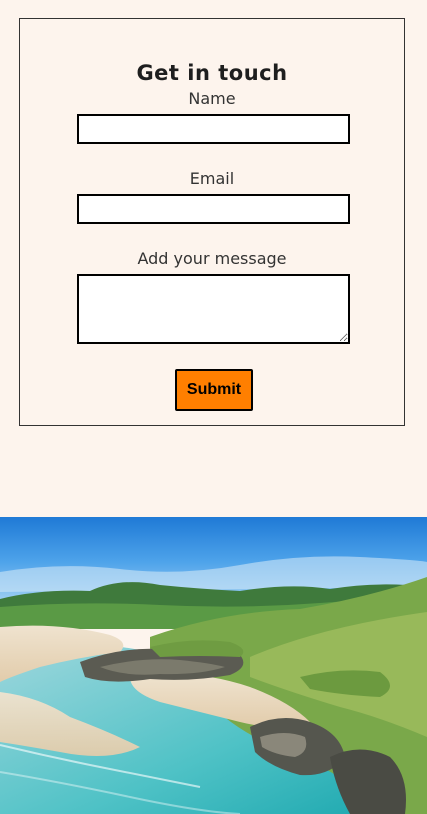  Describe the element at coordinates (214, 390) in the screenshot. I see `submit-button: Submit` at that location.